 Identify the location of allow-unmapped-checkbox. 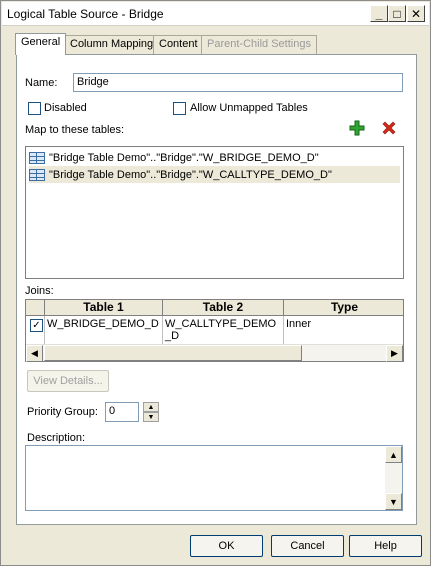
(179, 108).